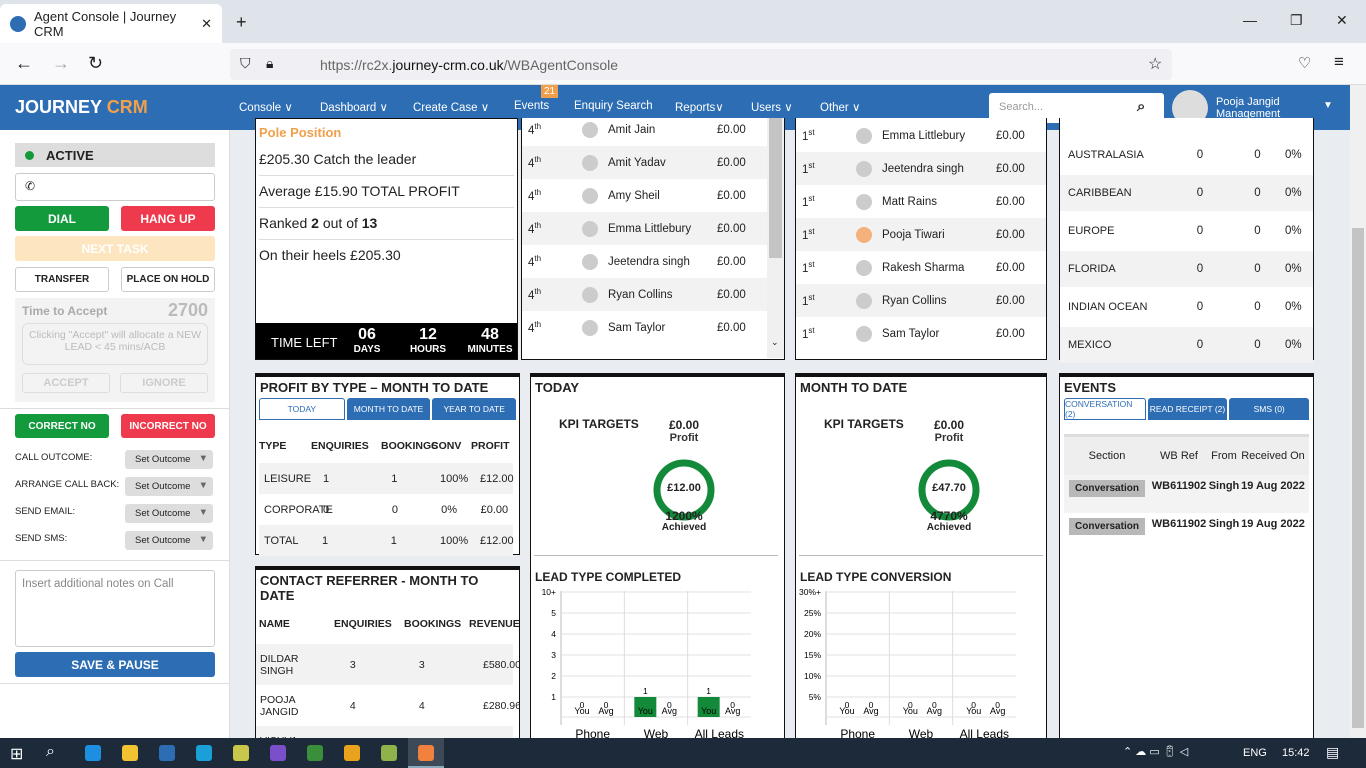 This screenshot has height=768, width=1366. I want to click on back-icon: ←, so click(24, 63).